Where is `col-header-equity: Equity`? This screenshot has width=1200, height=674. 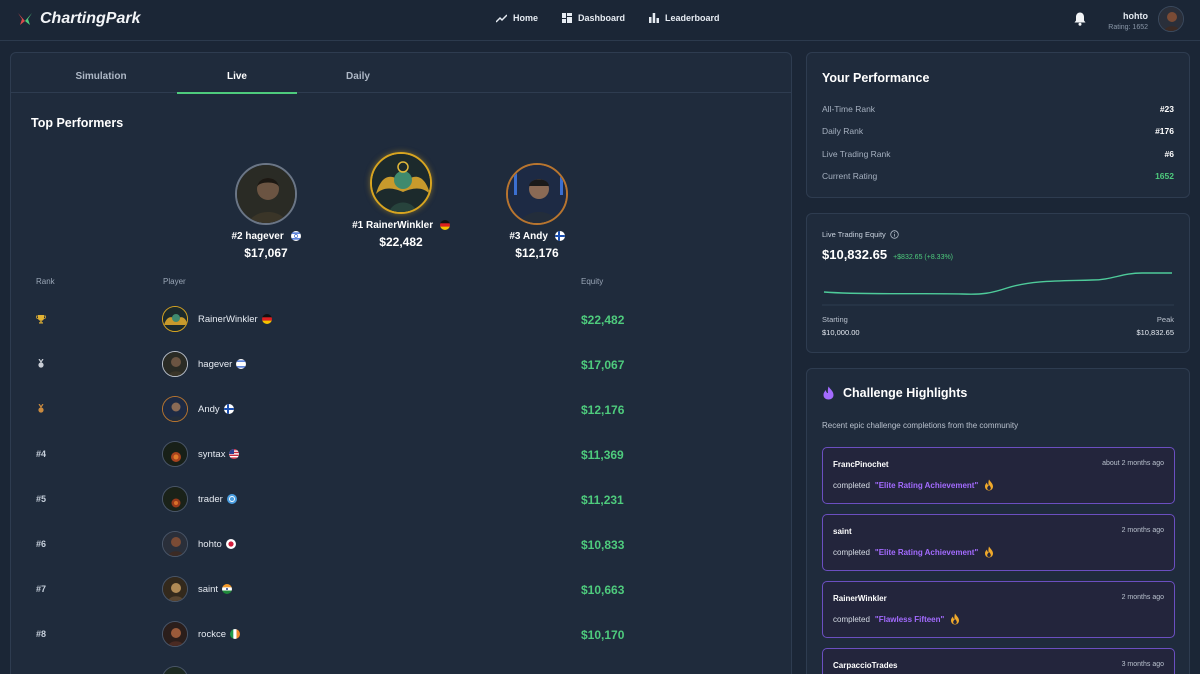 col-header-equity: Equity is located at coordinates (592, 281).